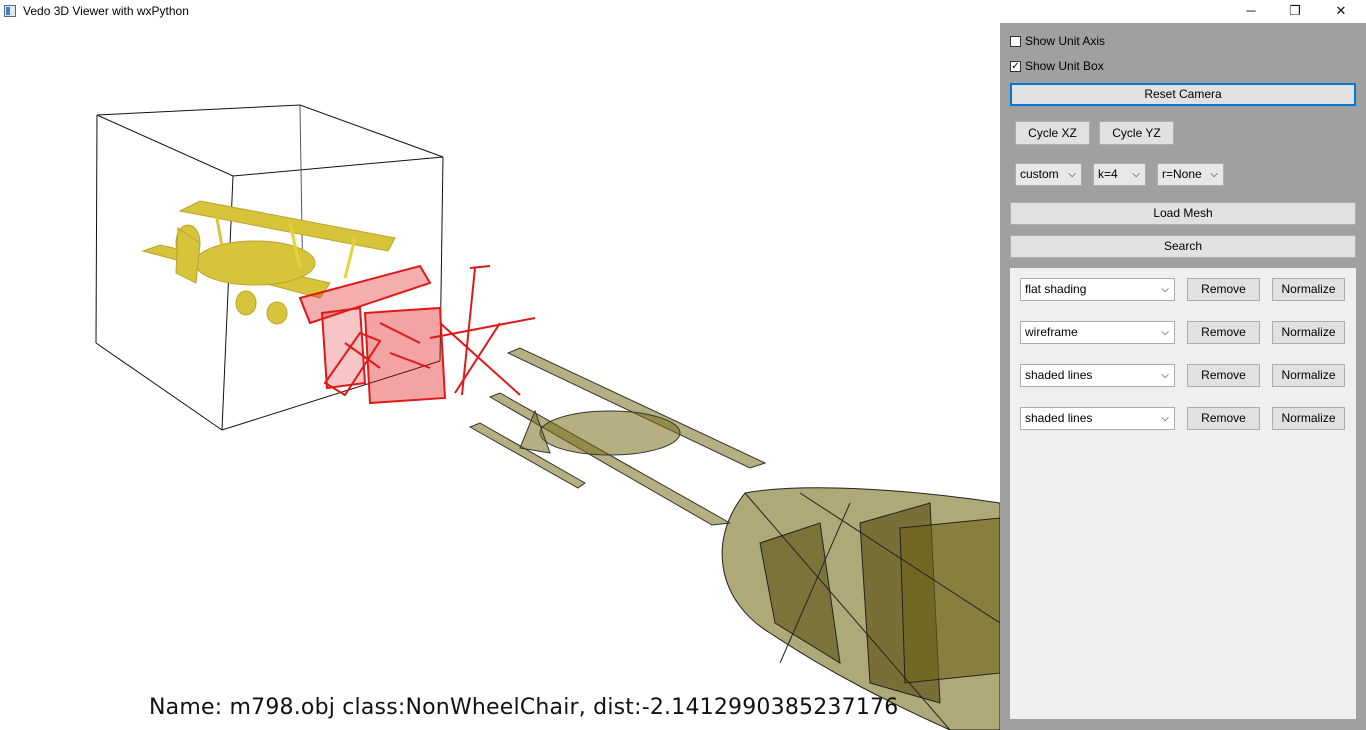  Describe the element at coordinates (1039, 174) in the screenshot. I see `mode-select-value: custom` at that location.